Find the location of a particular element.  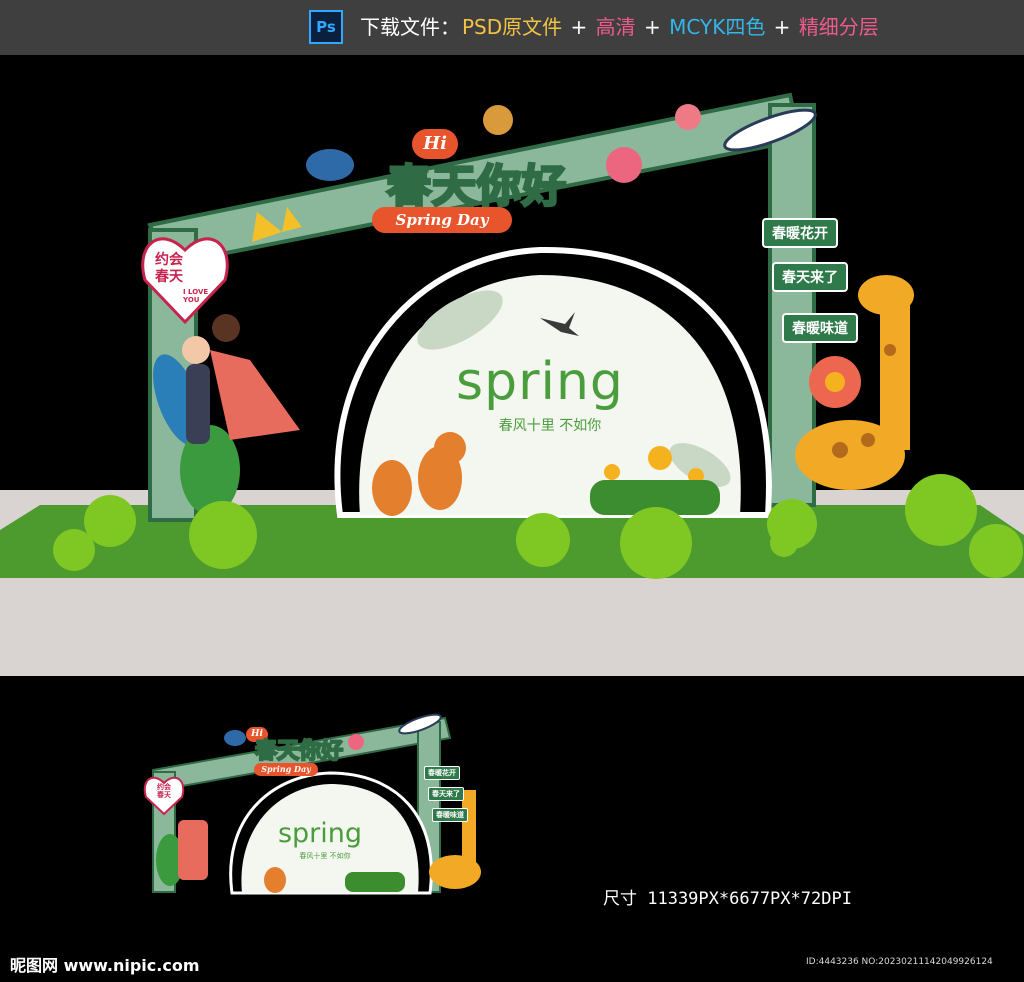

thumb-sign-1: 春暖花开 is located at coordinates (442, 773).